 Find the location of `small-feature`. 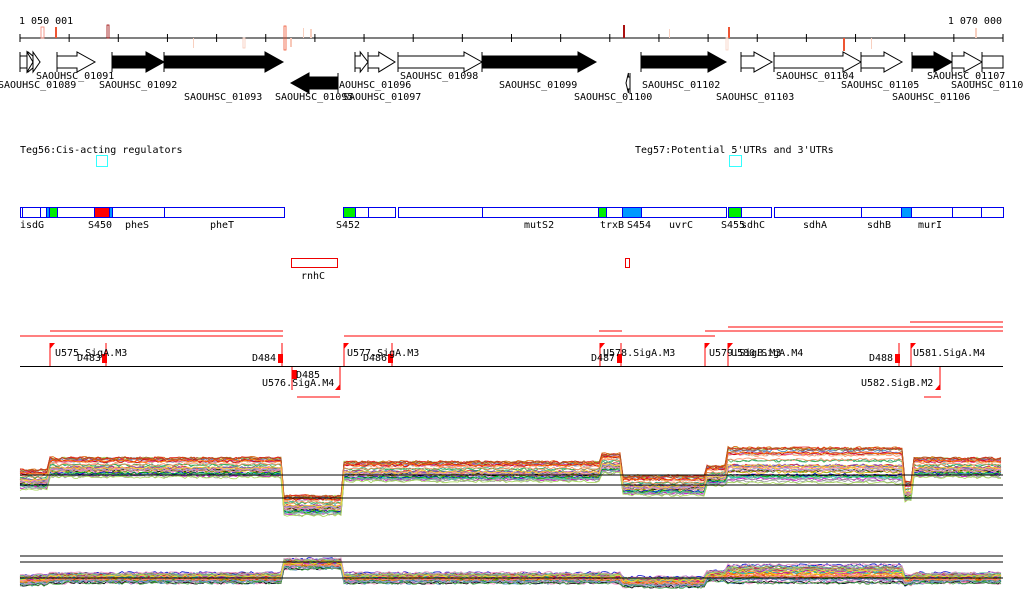

small-feature is located at coordinates (627, 263).